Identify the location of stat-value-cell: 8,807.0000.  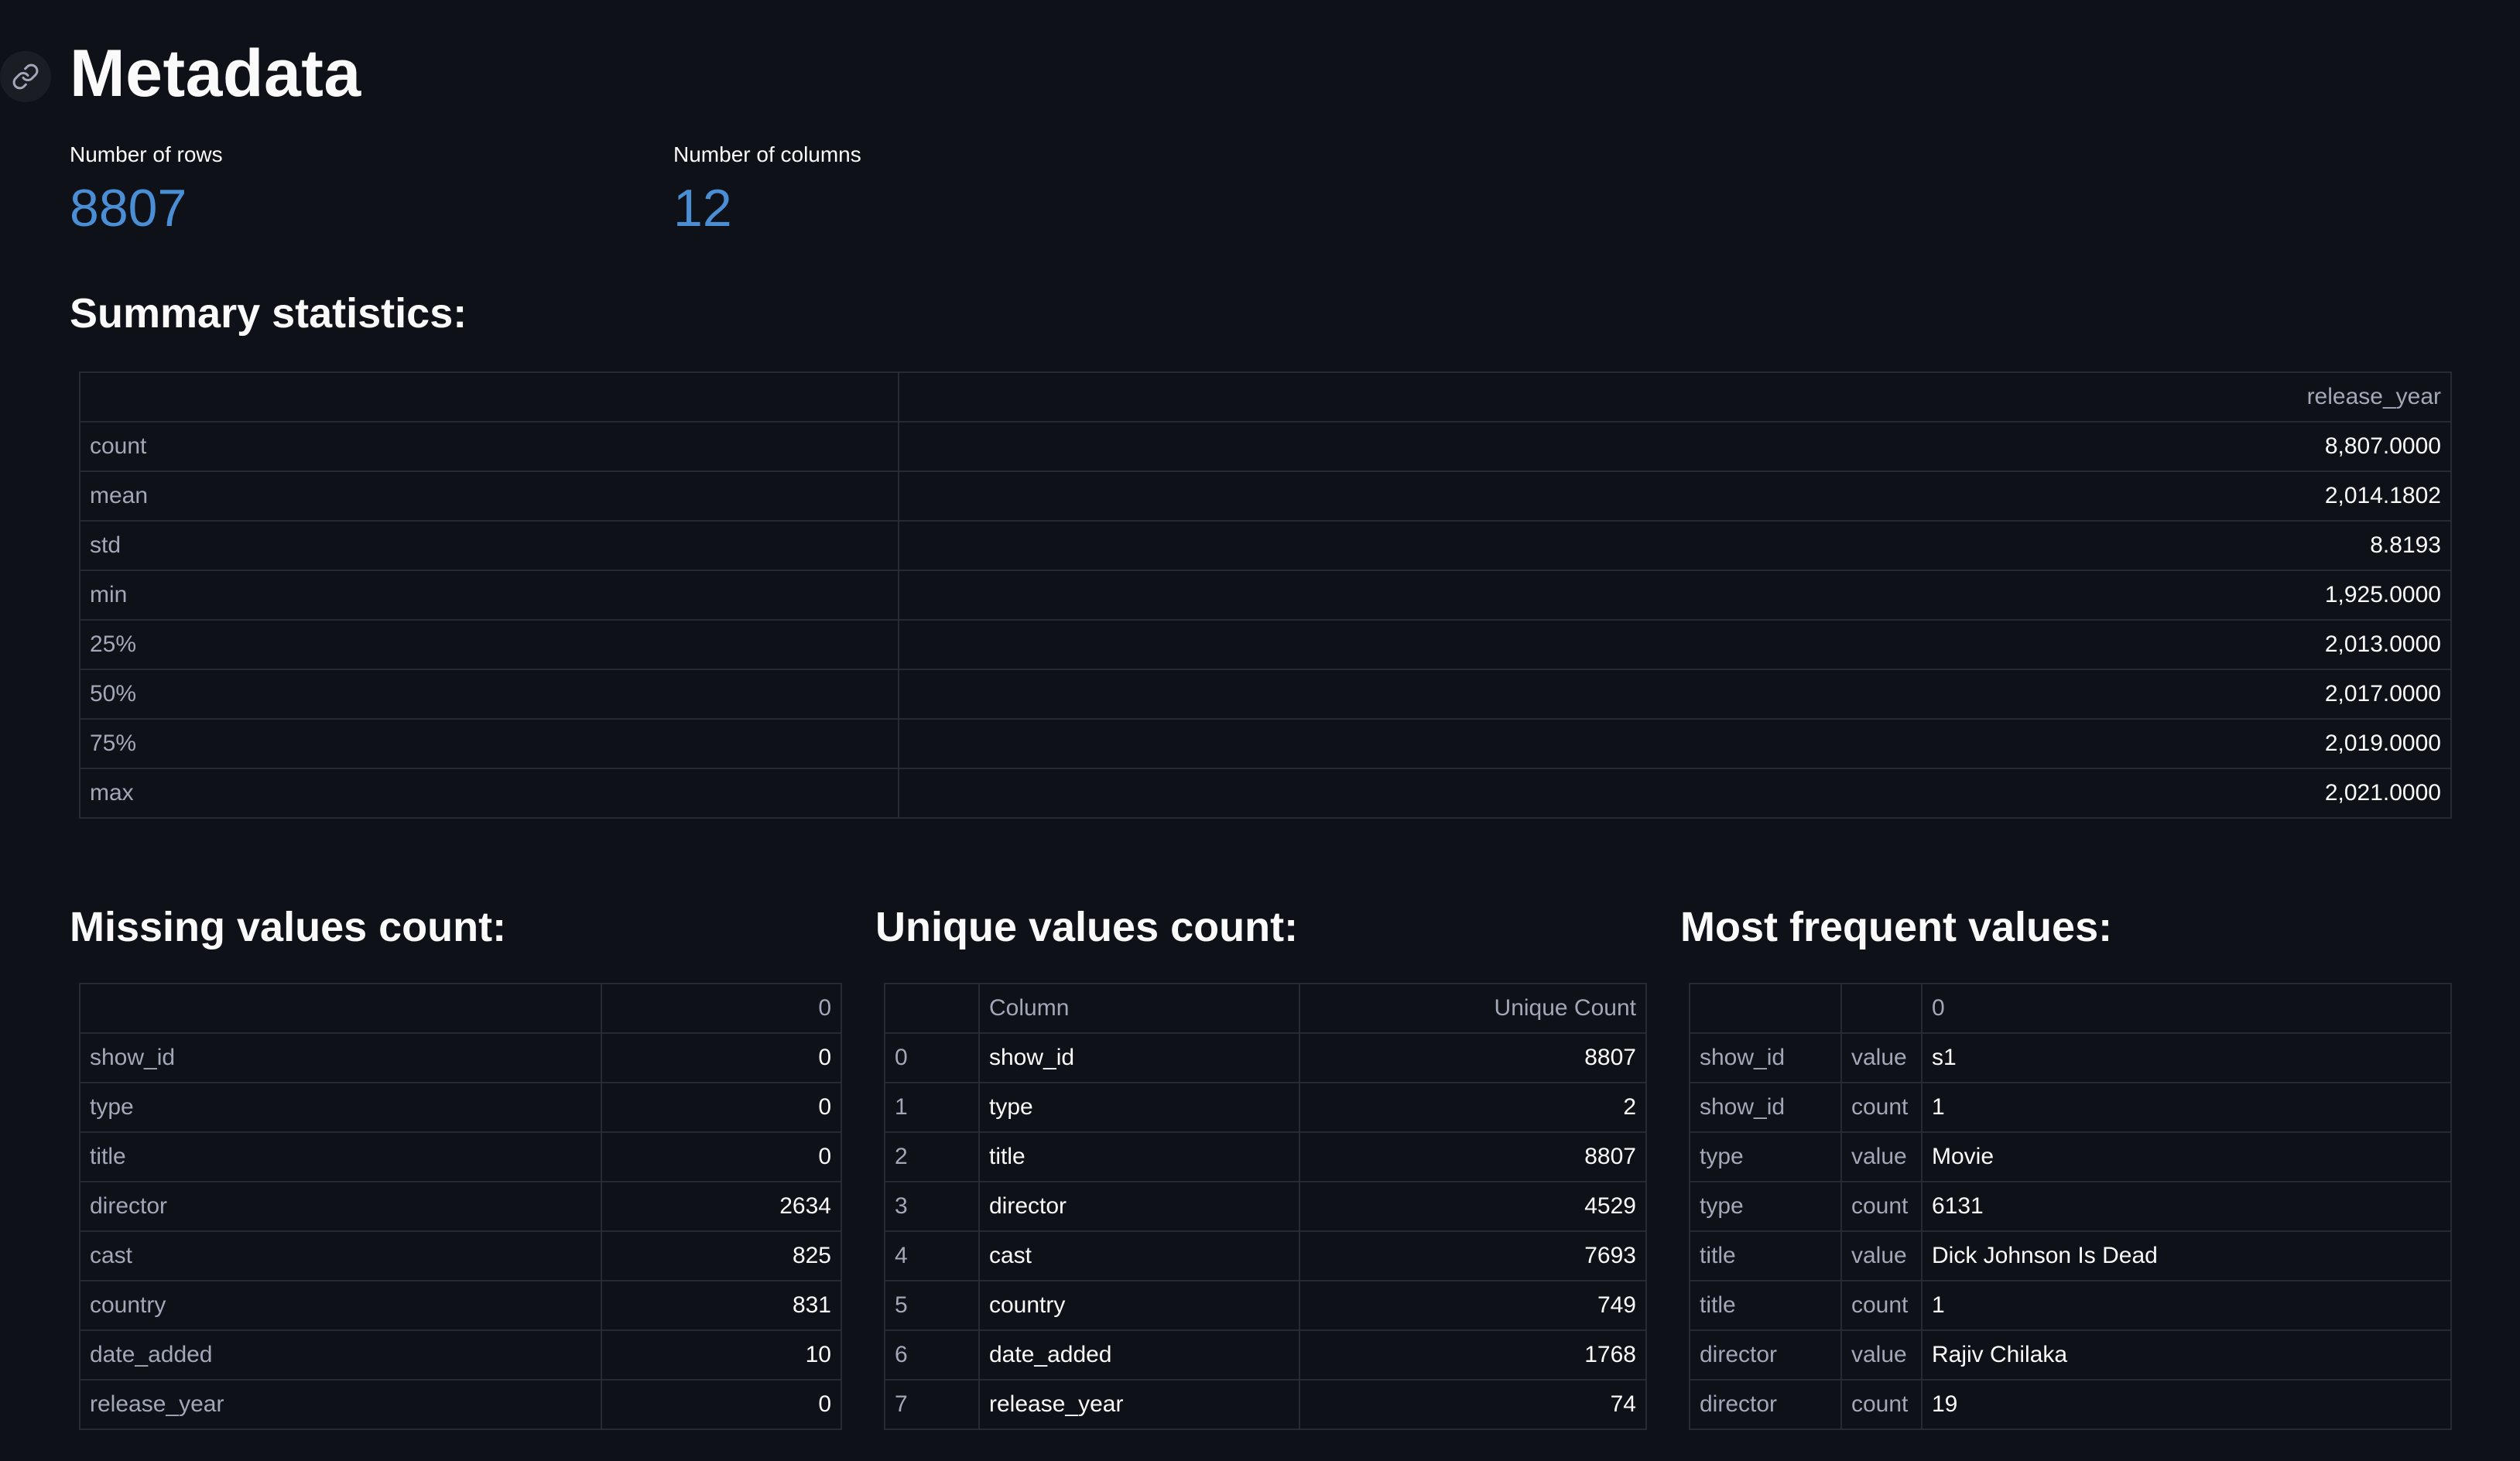
(1675, 446).